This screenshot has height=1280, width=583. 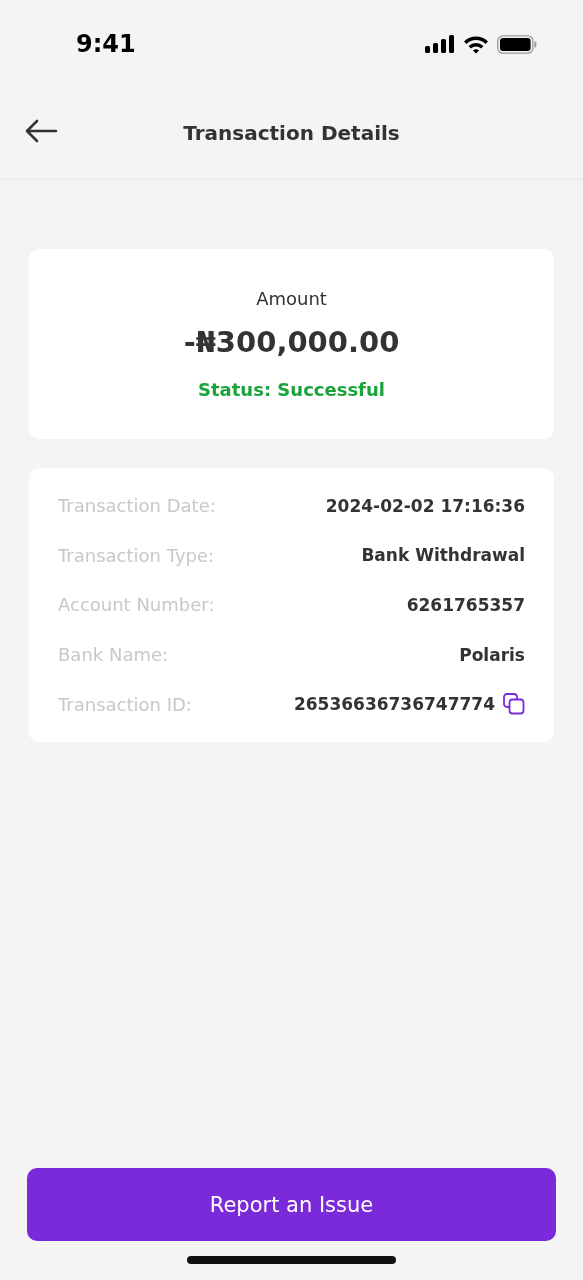 What do you see at coordinates (443, 555) in the screenshot?
I see `detail-value: Bank Withdrawal` at bounding box center [443, 555].